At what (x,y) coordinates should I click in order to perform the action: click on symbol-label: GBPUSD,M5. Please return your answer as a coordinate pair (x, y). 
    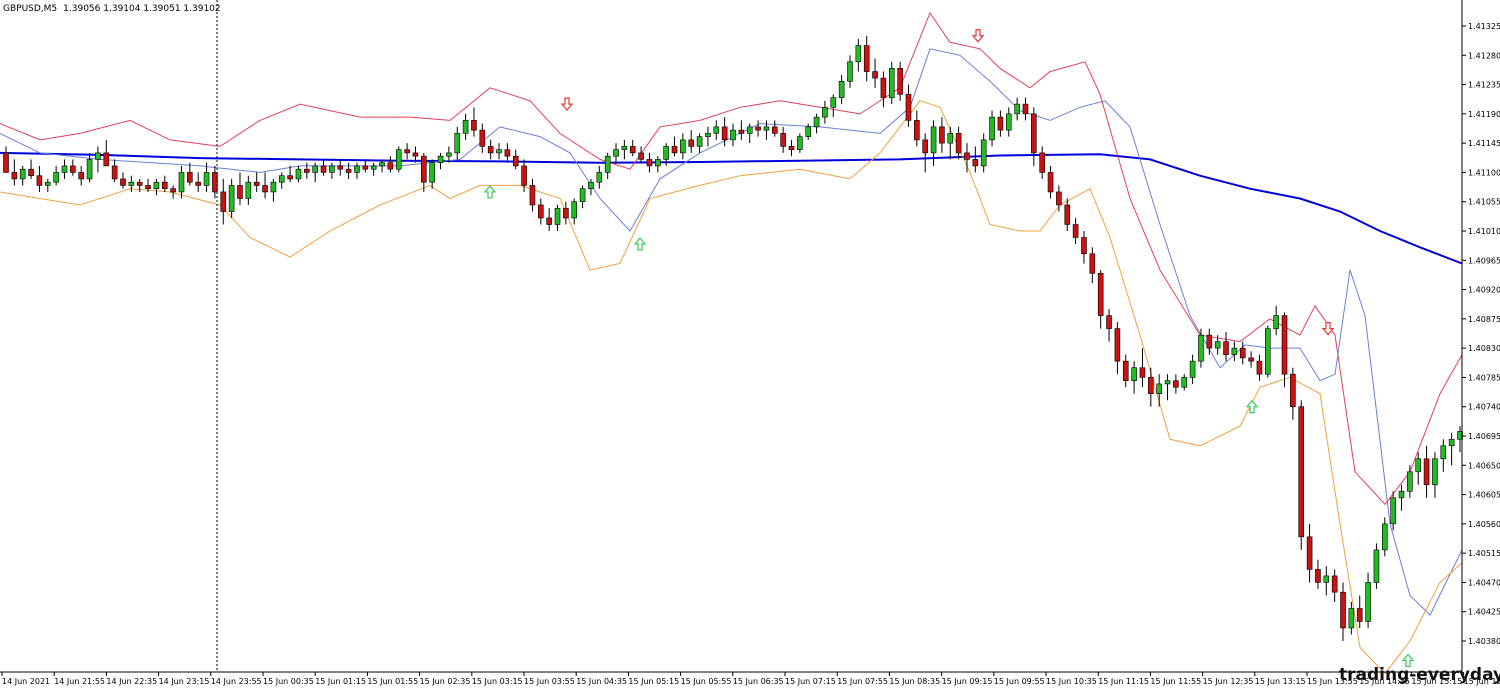
    Looking at the image, I should click on (30, 9).